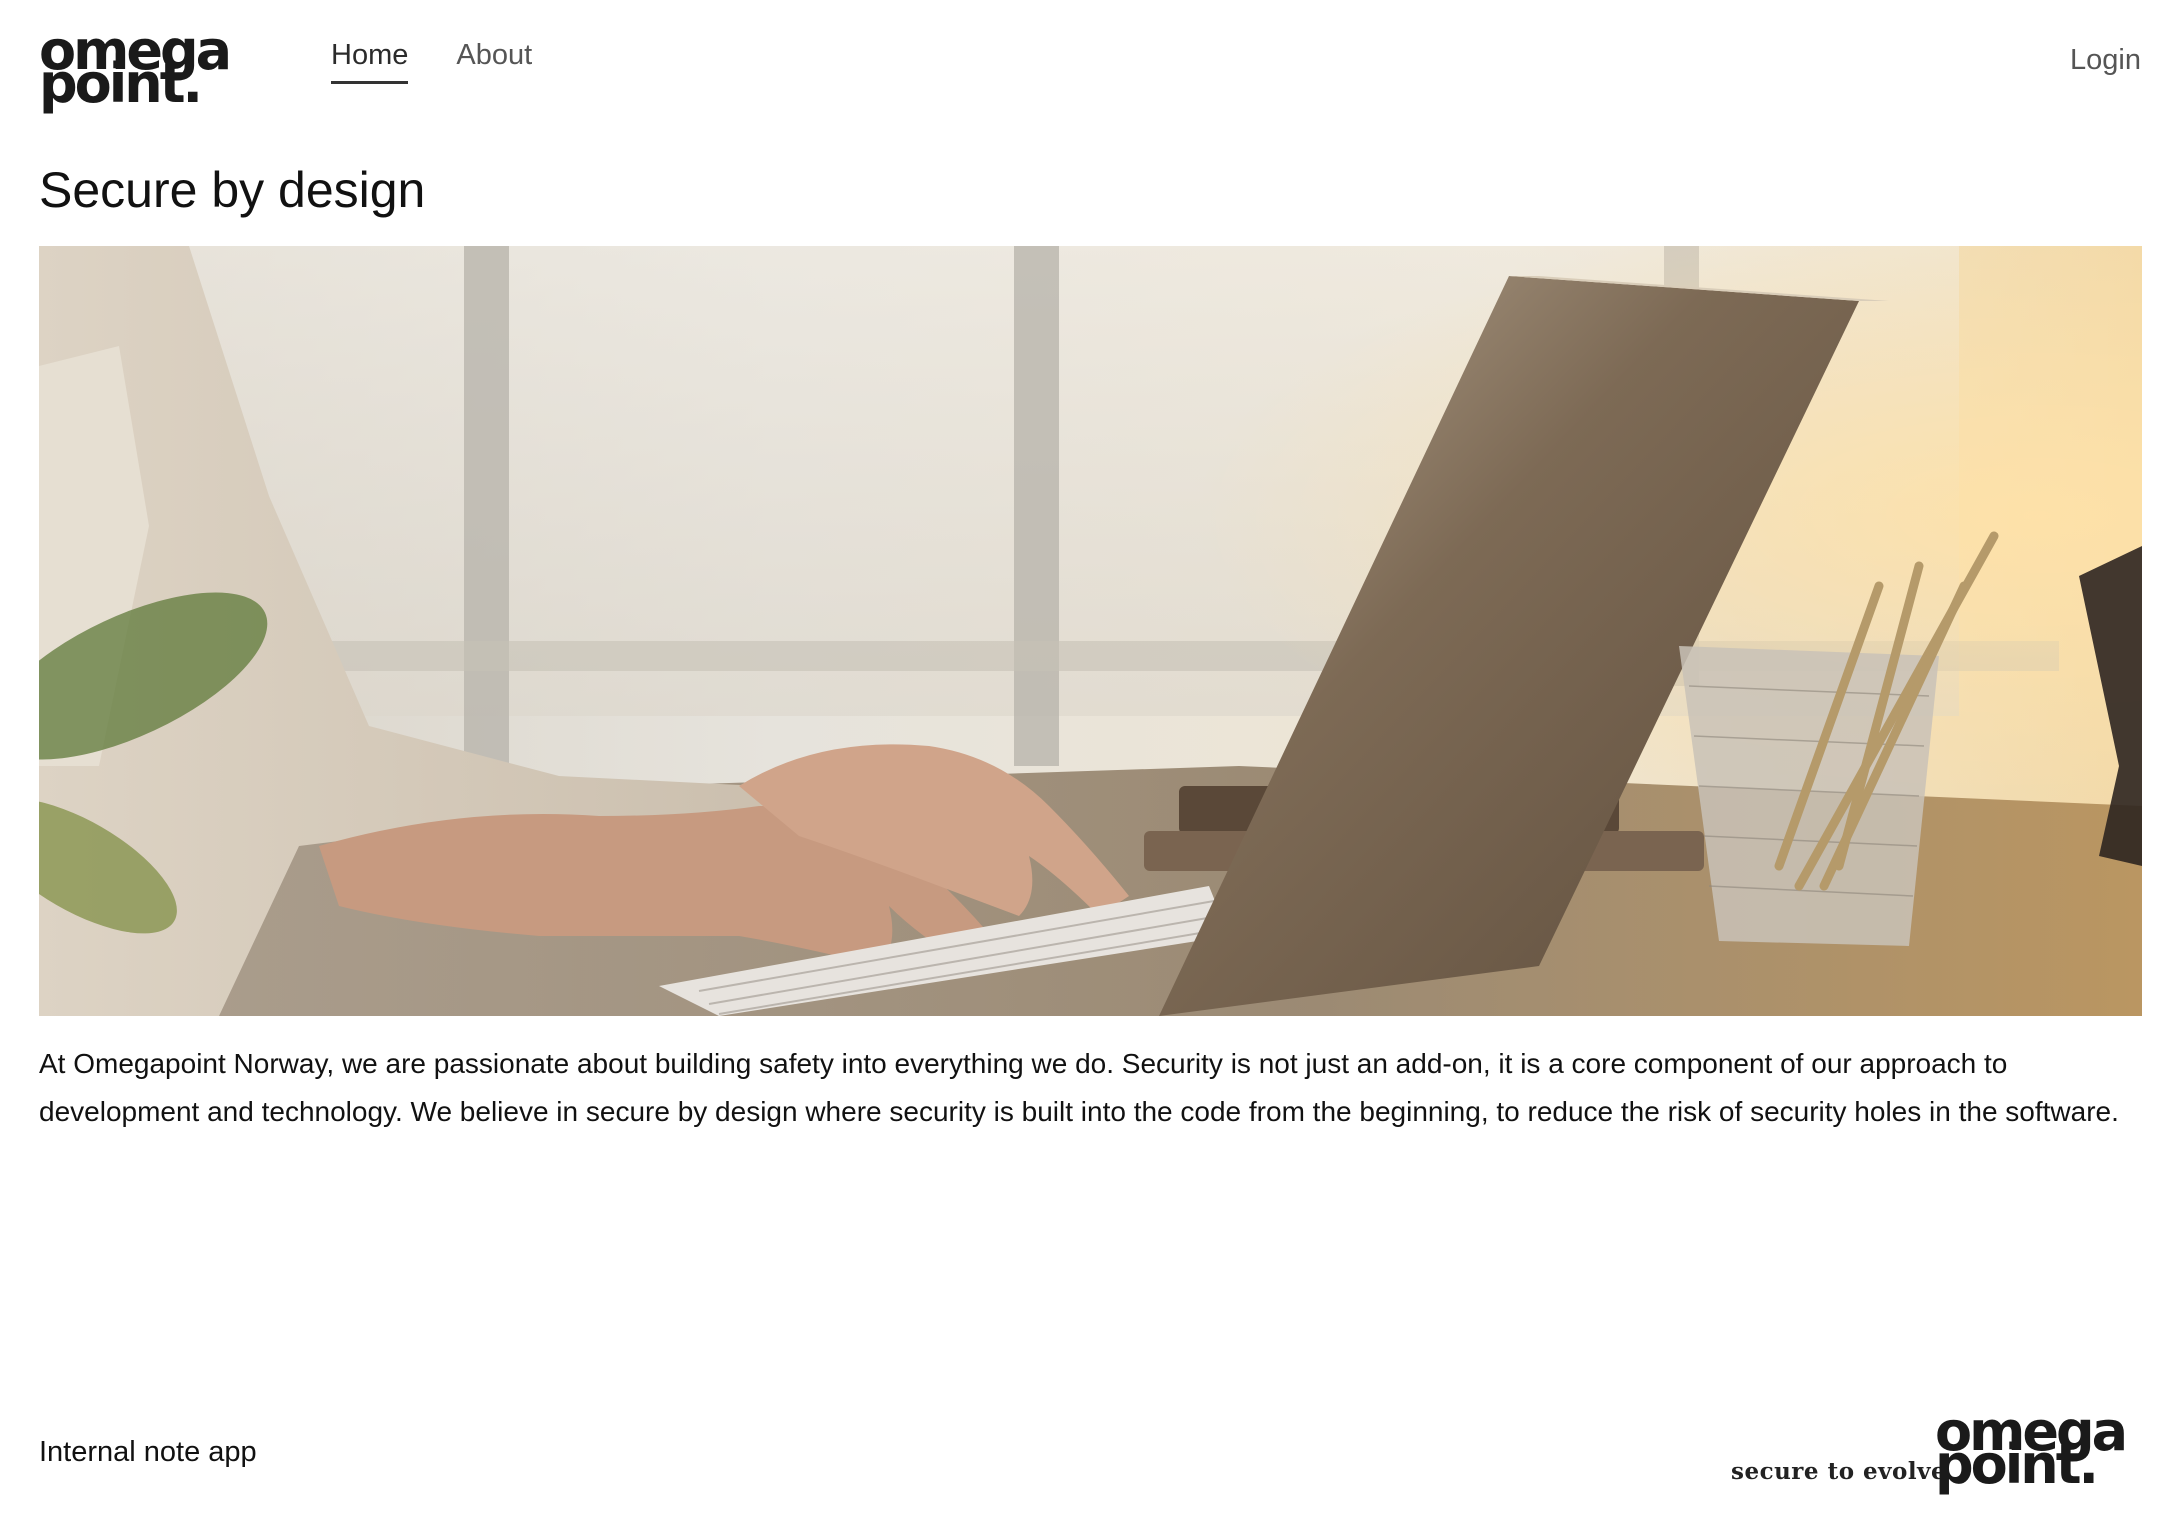 This screenshot has height=1513, width=2169. I want to click on logo-line-2: point., so click(121, 83).